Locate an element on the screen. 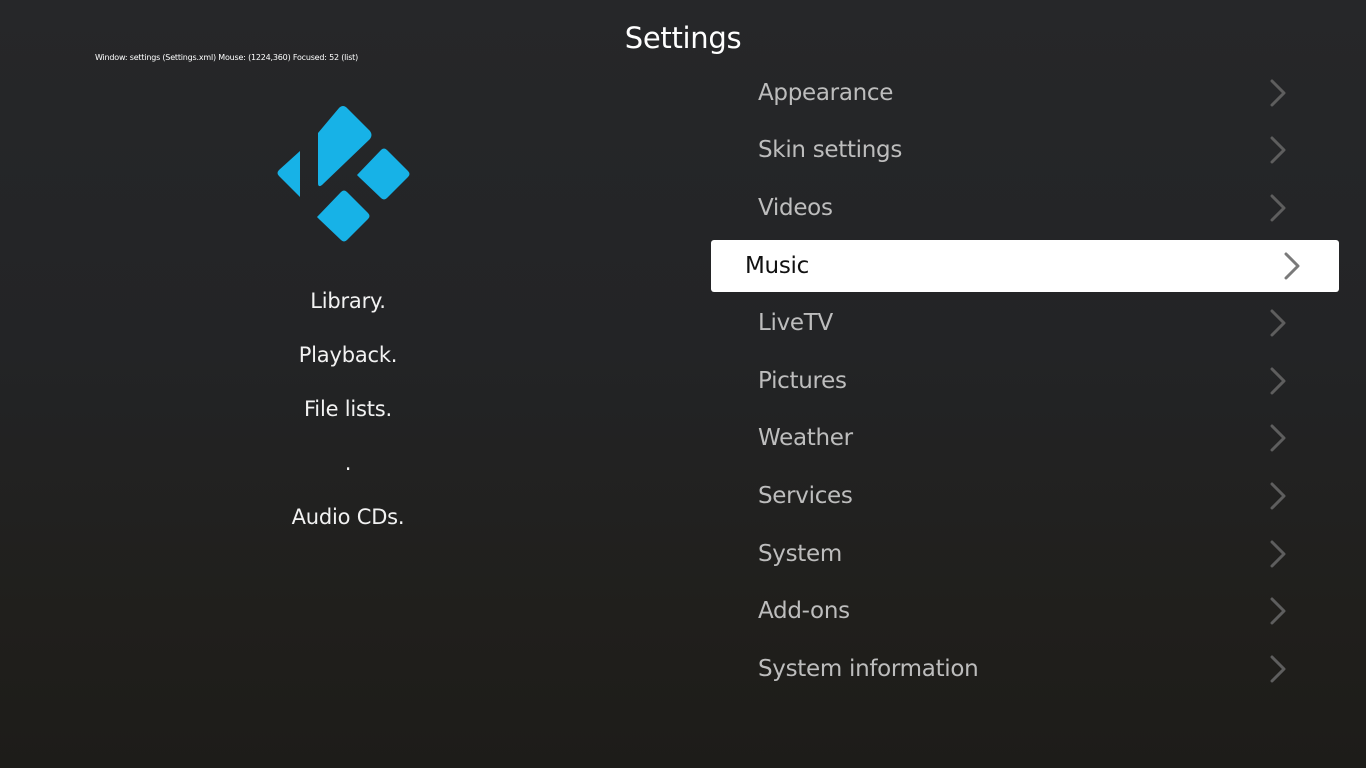 This screenshot has height=768, width=1366. logo-left-tile is located at coordinates (288, 174).